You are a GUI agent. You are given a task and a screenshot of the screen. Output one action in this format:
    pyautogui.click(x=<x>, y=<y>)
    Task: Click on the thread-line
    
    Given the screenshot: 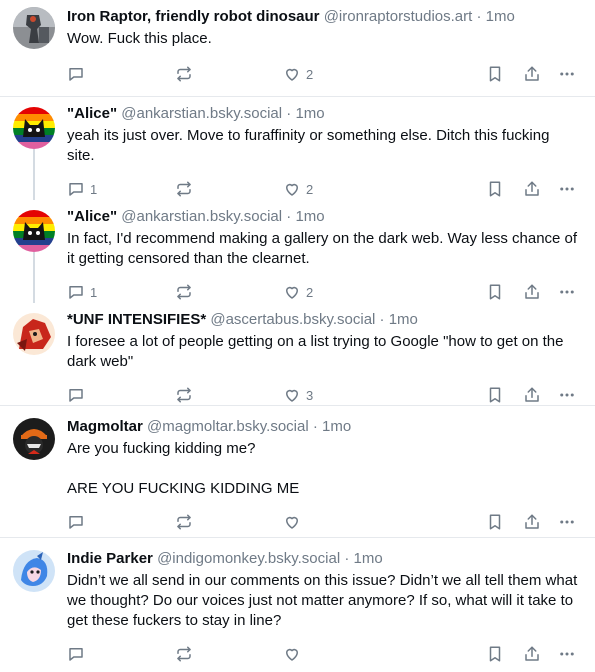 What is the action you would take?
    pyautogui.click(x=34, y=174)
    